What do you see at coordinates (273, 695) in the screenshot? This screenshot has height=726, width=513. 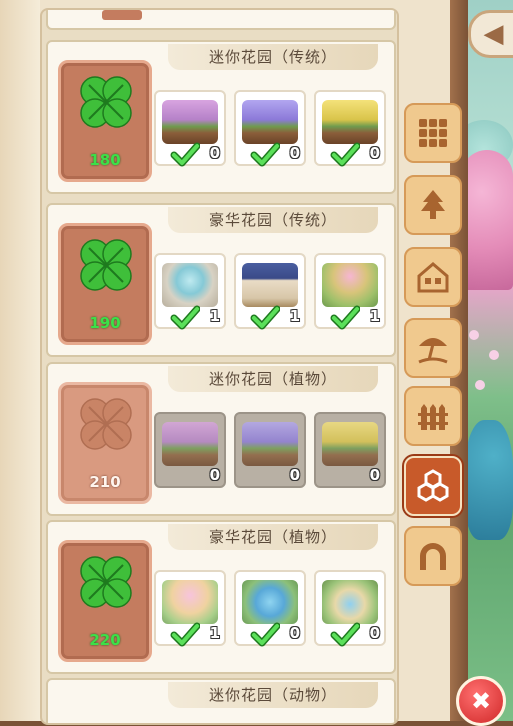 I see `card-title: 迷你花园（动物）` at bounding box center [273, 695].